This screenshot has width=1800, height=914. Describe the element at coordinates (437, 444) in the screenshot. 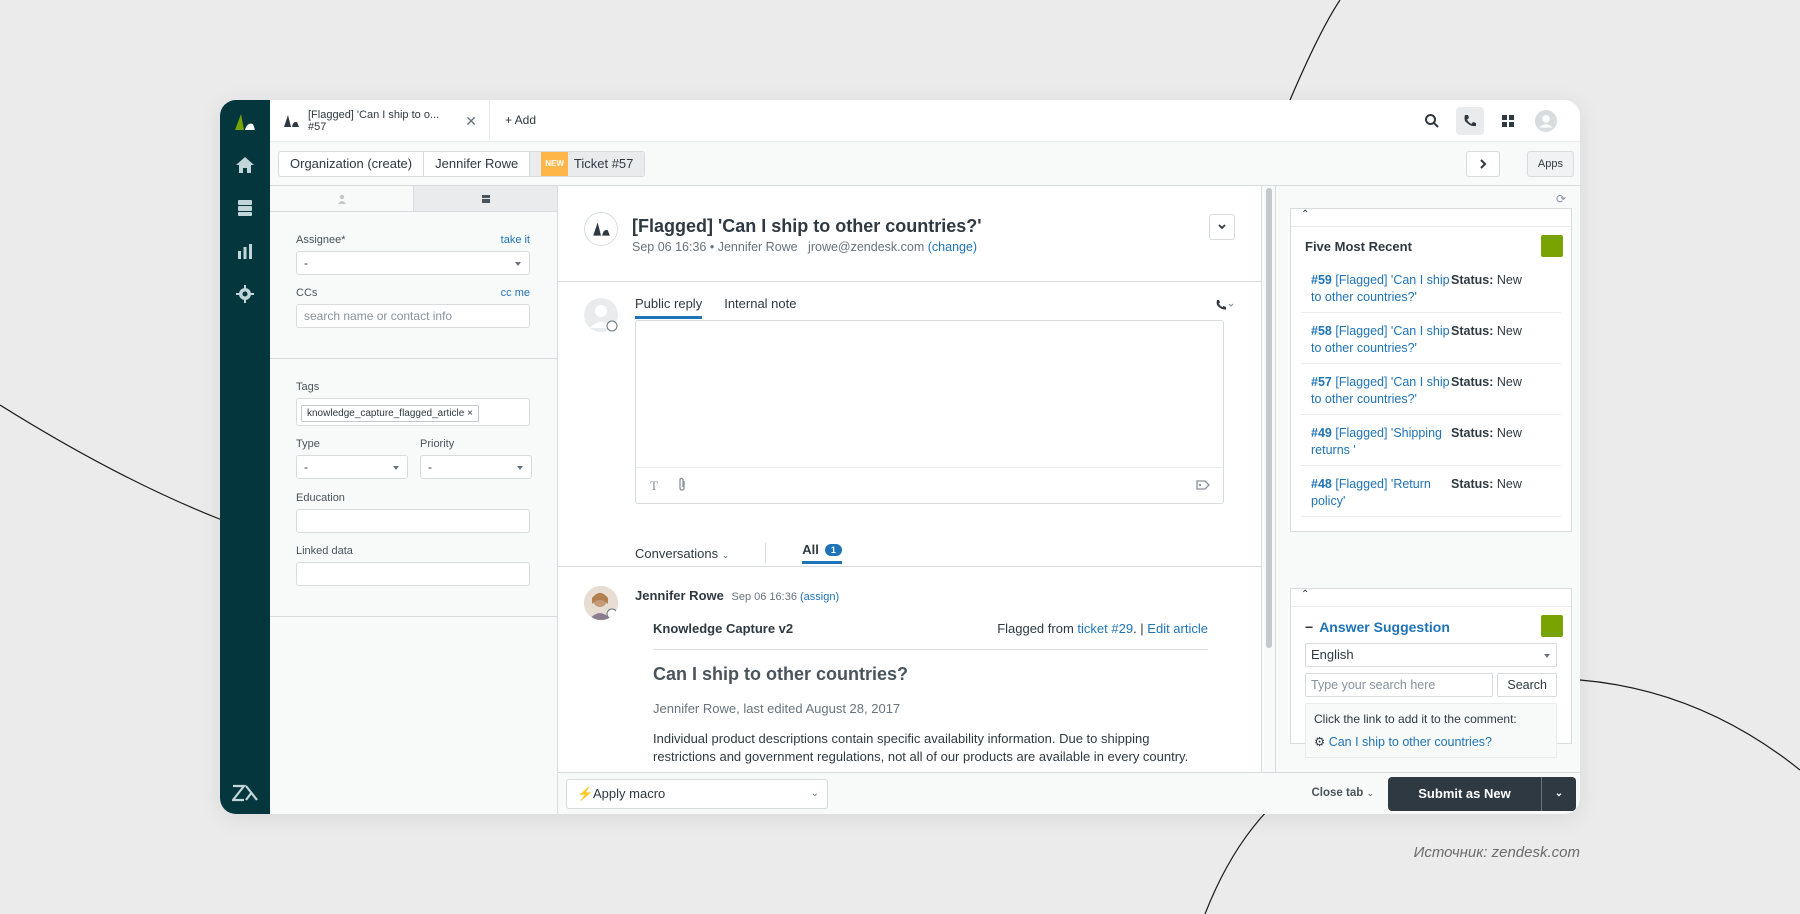

I see `priority-label: Priority` at that location.